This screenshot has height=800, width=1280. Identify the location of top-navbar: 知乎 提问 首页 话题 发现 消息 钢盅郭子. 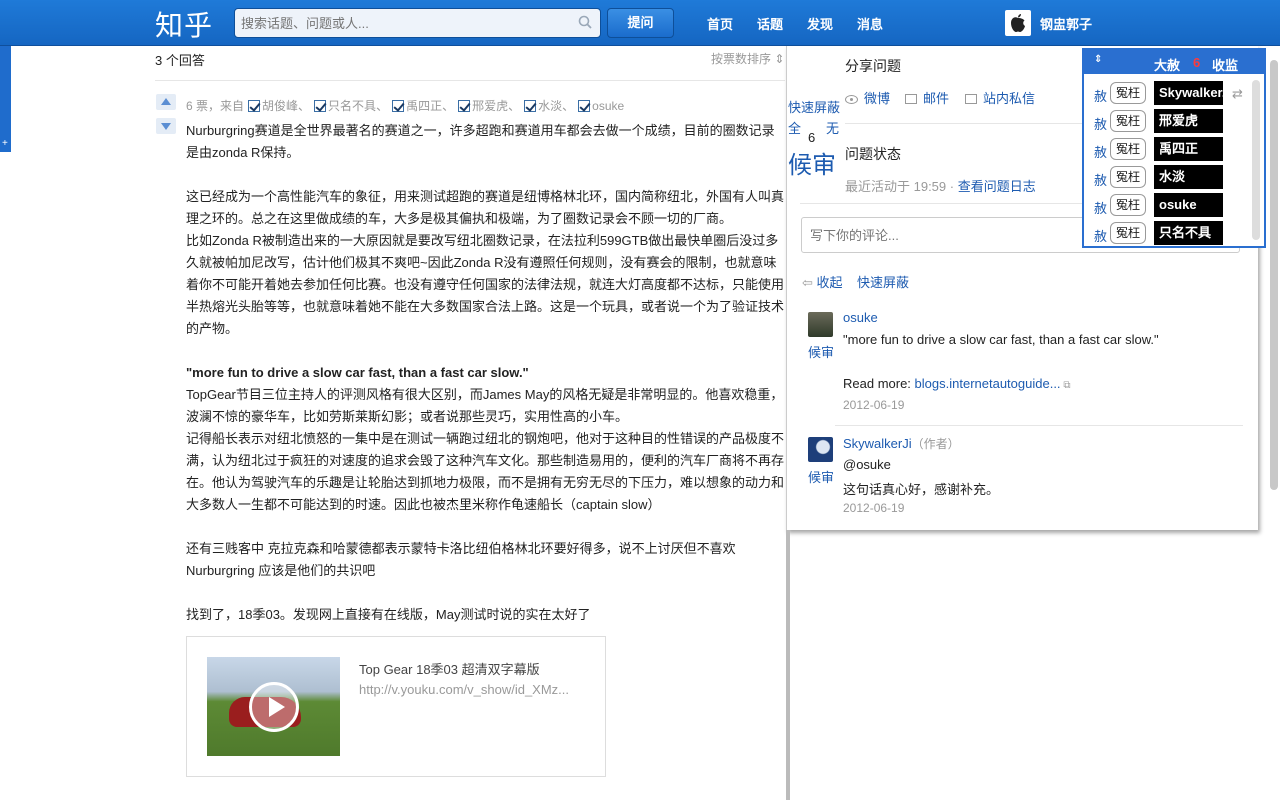
(640, 23).